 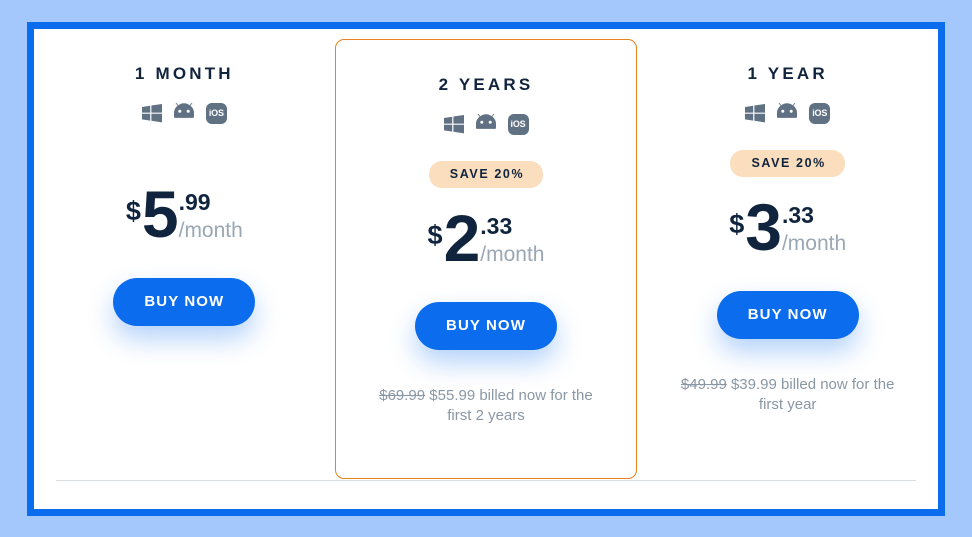 I want to click on price-integer: 2, so click(x=462, y=237).